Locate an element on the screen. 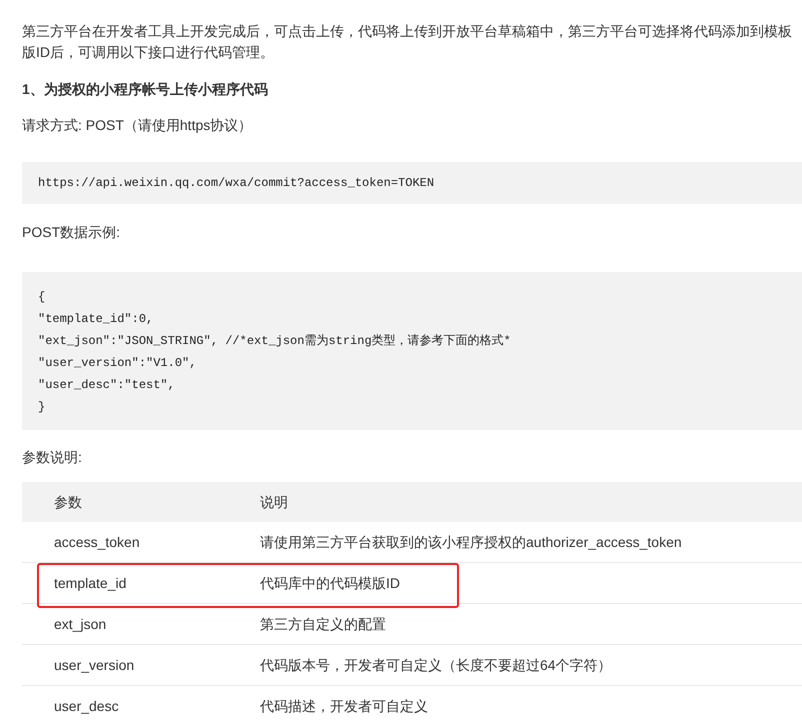 Image resolution: width=802 pixels, height=721 pixels. code-block: https://api.weixin.qq.com/wxa/commit?access_token=TOKEN is located at coordinates (412, 183).